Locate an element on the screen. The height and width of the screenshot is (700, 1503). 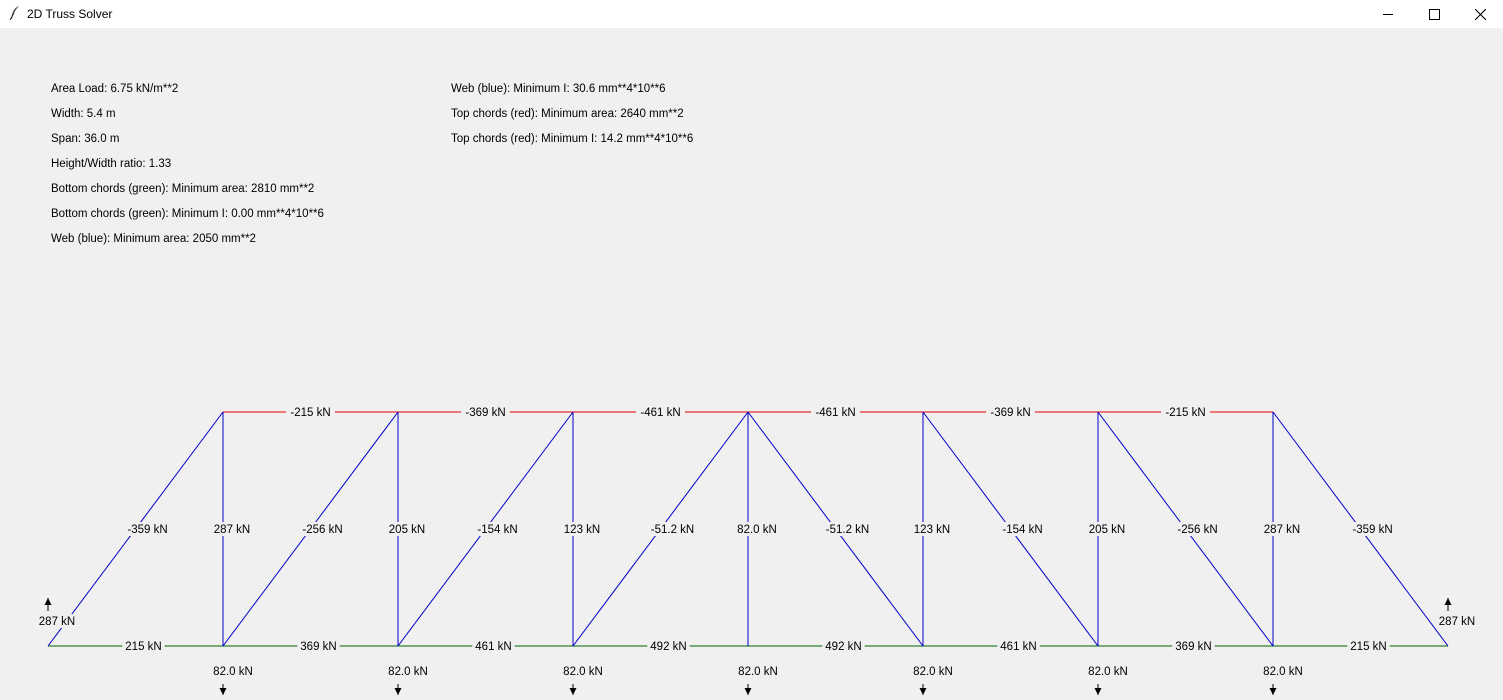
minimize-button is located at coordinates (1388, 14).